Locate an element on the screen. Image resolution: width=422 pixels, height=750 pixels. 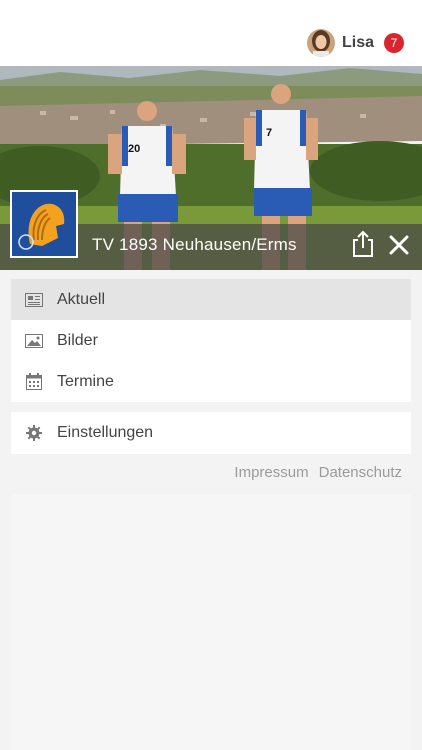
user-name: Lisa is located at coordinates (358, 43).